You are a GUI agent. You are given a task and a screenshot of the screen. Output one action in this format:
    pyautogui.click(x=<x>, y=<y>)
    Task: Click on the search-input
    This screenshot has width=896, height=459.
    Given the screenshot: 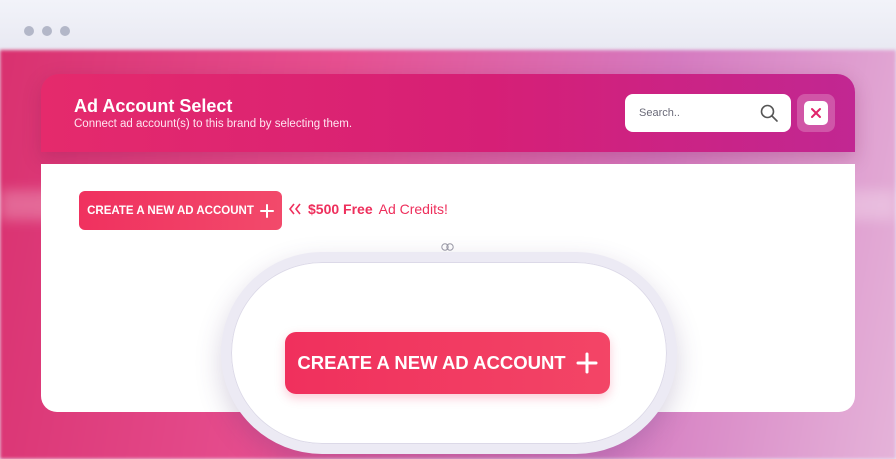 What is the action you would take?
    pyautogui.click(x=698, y=113)
    